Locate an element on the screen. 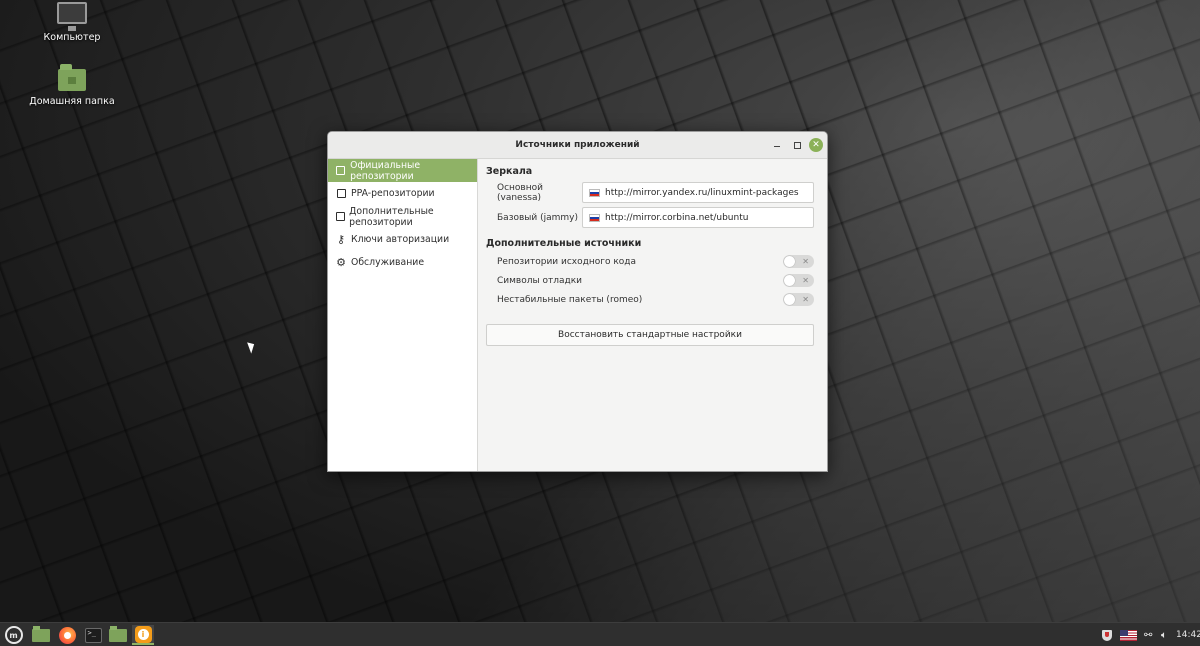 This screenshot has width=1200, height=646. window-titlebar: Источники приложений ✕ is located at coordinates (577, 145).